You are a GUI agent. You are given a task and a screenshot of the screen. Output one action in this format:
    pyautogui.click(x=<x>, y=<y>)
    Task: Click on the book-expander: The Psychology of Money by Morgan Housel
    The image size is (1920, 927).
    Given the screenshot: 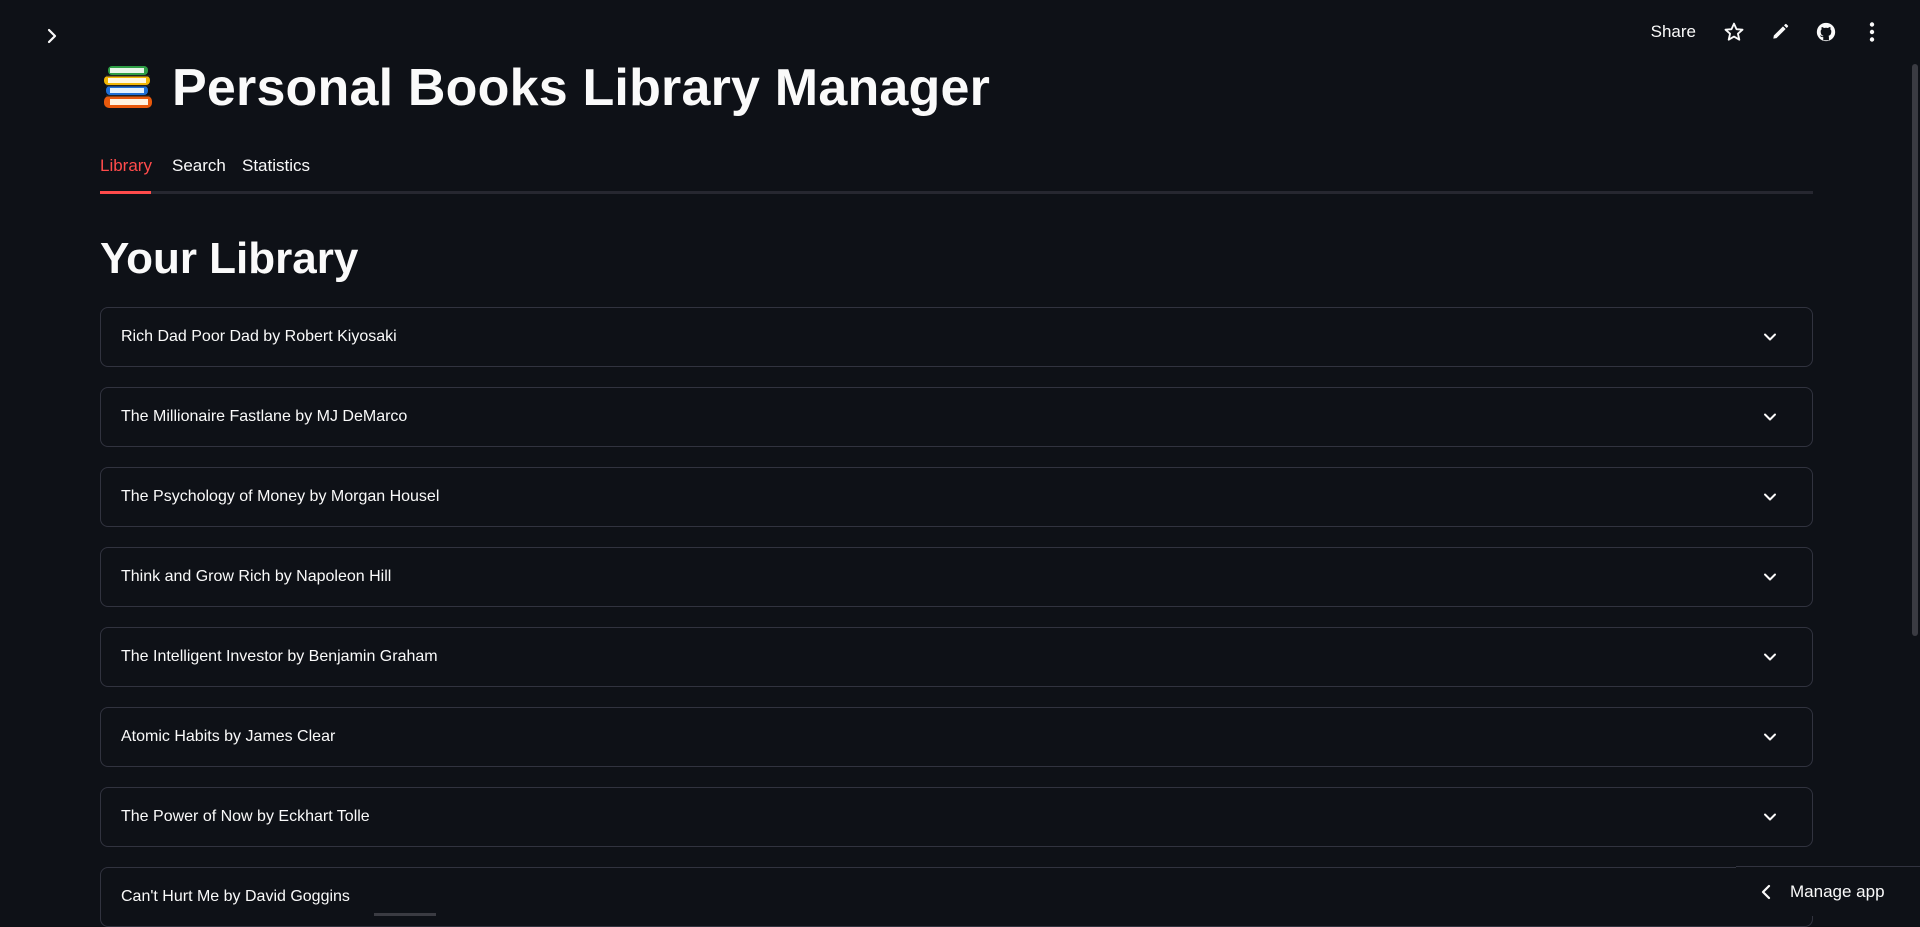 What is the action you would take?
    pyautogui.click(x=956, y=497)
    